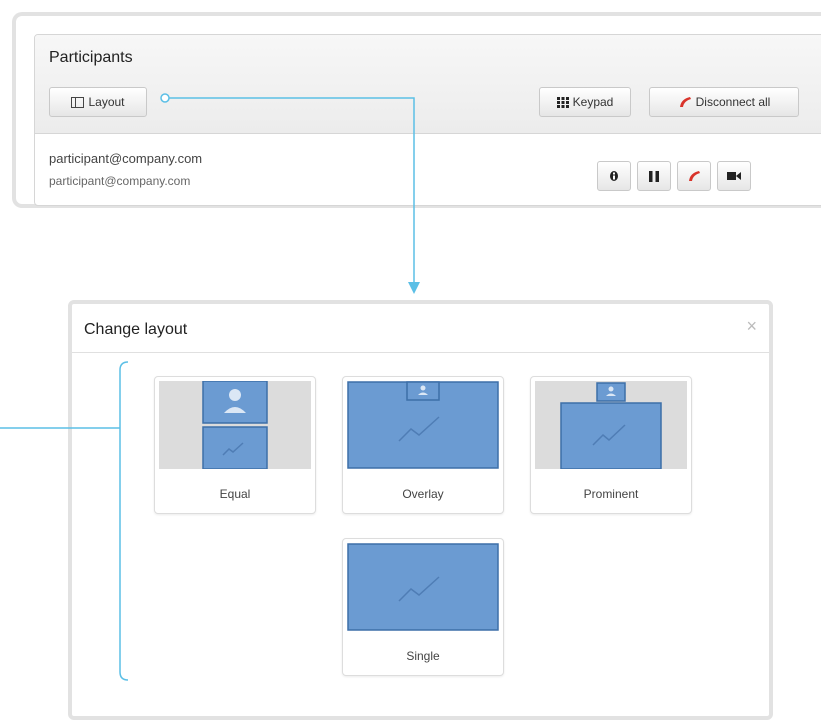 Image resolution: width=821 pixels, height=720 pixels. I want to click on info-button, so click(614, 176).